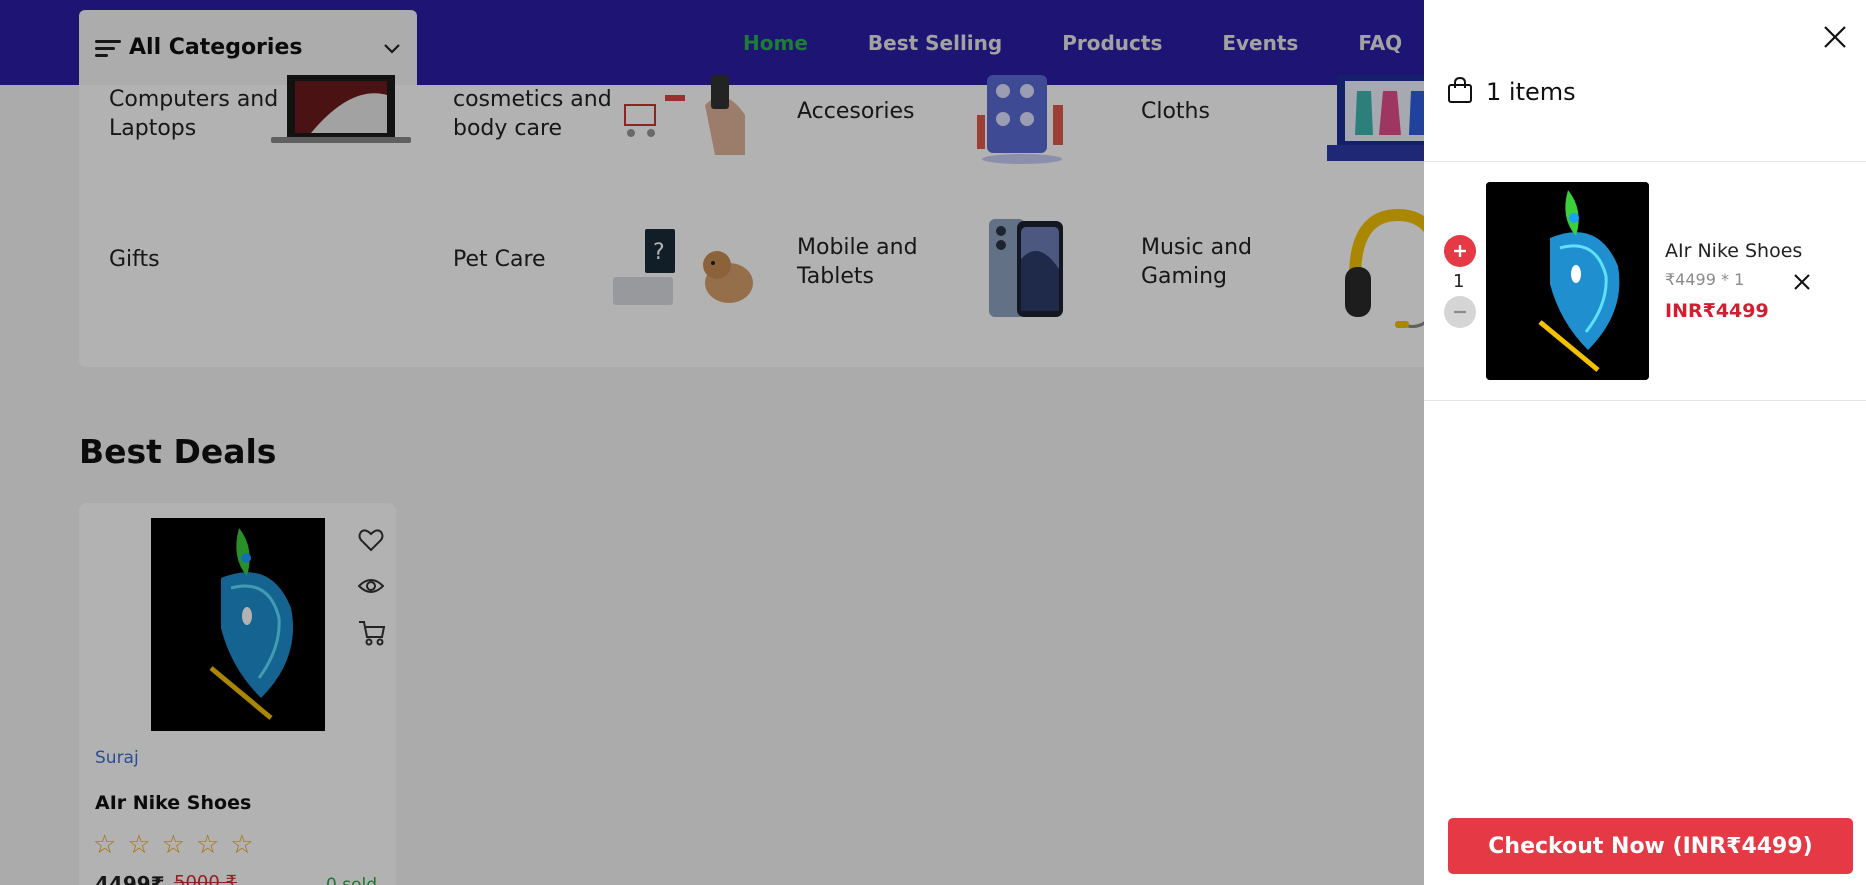  Describe the element at coordinates (1460, 92) in the screenshot. I see `shopping-bag-icon` at that location.